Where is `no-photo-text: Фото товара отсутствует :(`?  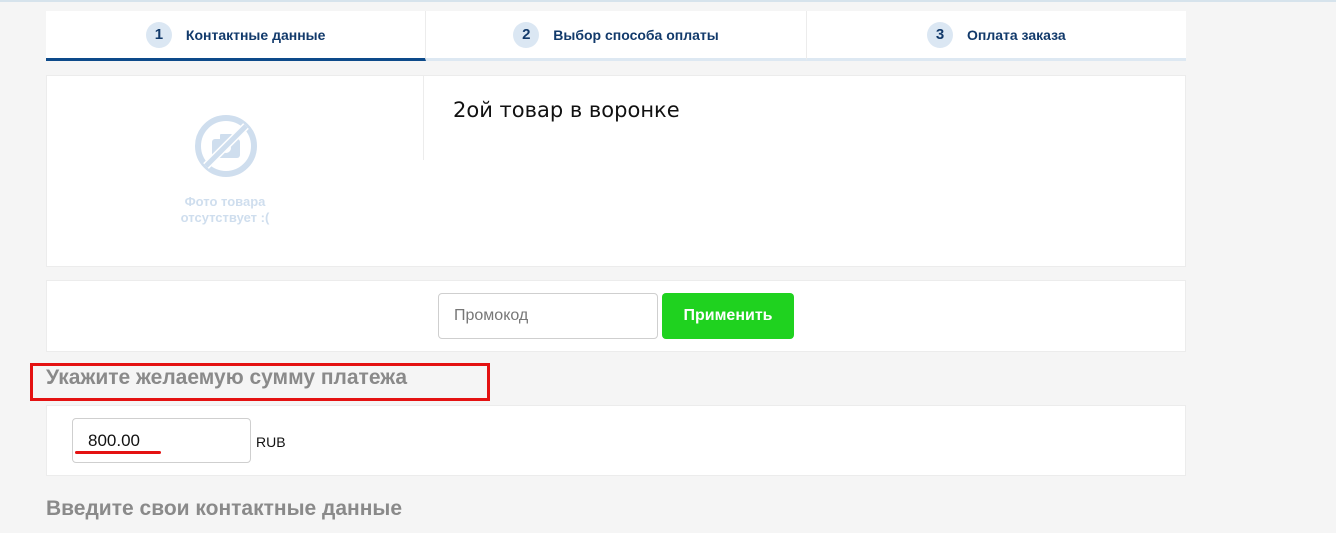
no-photo-text: Фото товара отсутствует :( is located at coordinates (225, 209).